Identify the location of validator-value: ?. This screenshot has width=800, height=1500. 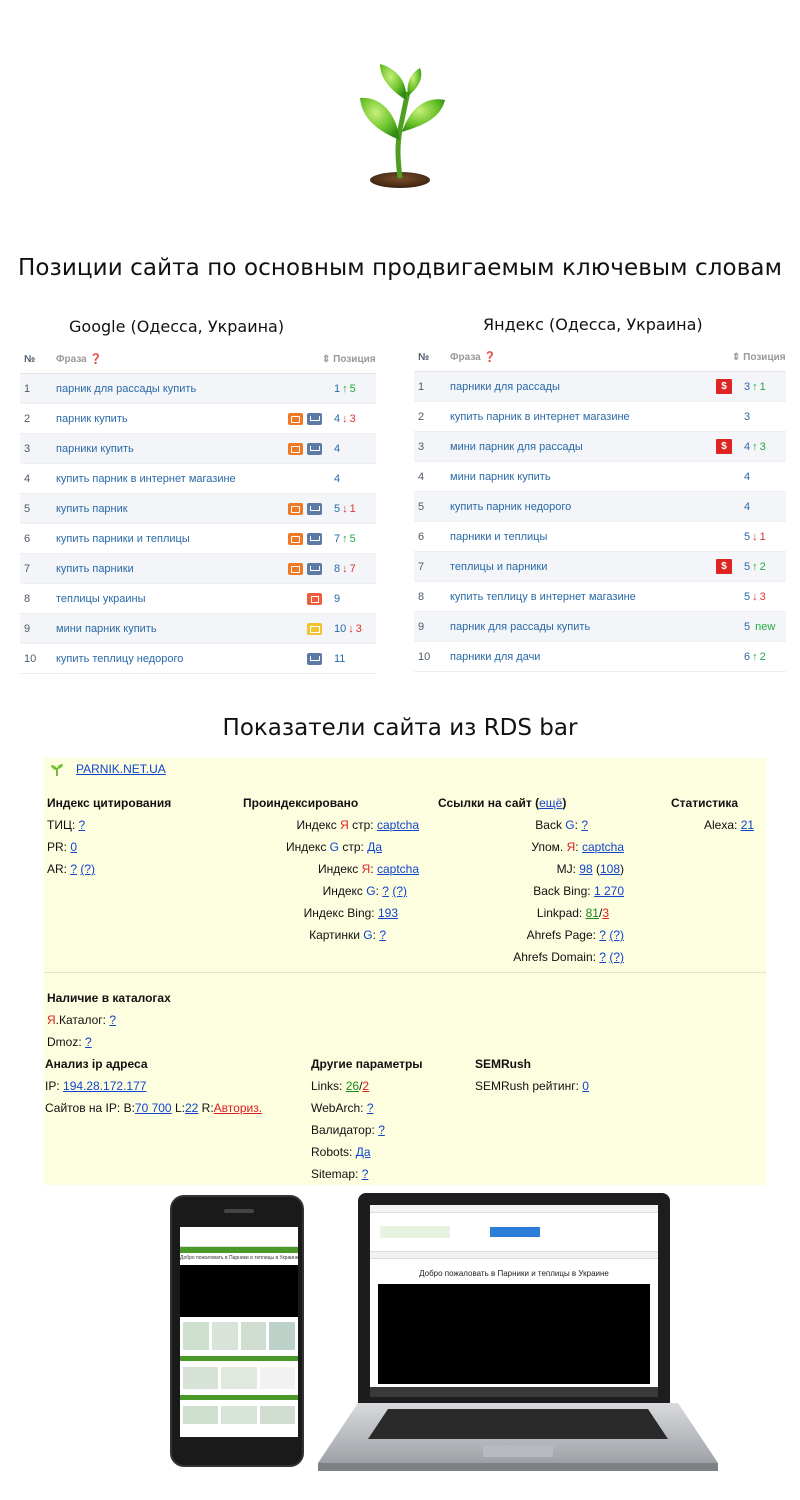
(381, 1130).